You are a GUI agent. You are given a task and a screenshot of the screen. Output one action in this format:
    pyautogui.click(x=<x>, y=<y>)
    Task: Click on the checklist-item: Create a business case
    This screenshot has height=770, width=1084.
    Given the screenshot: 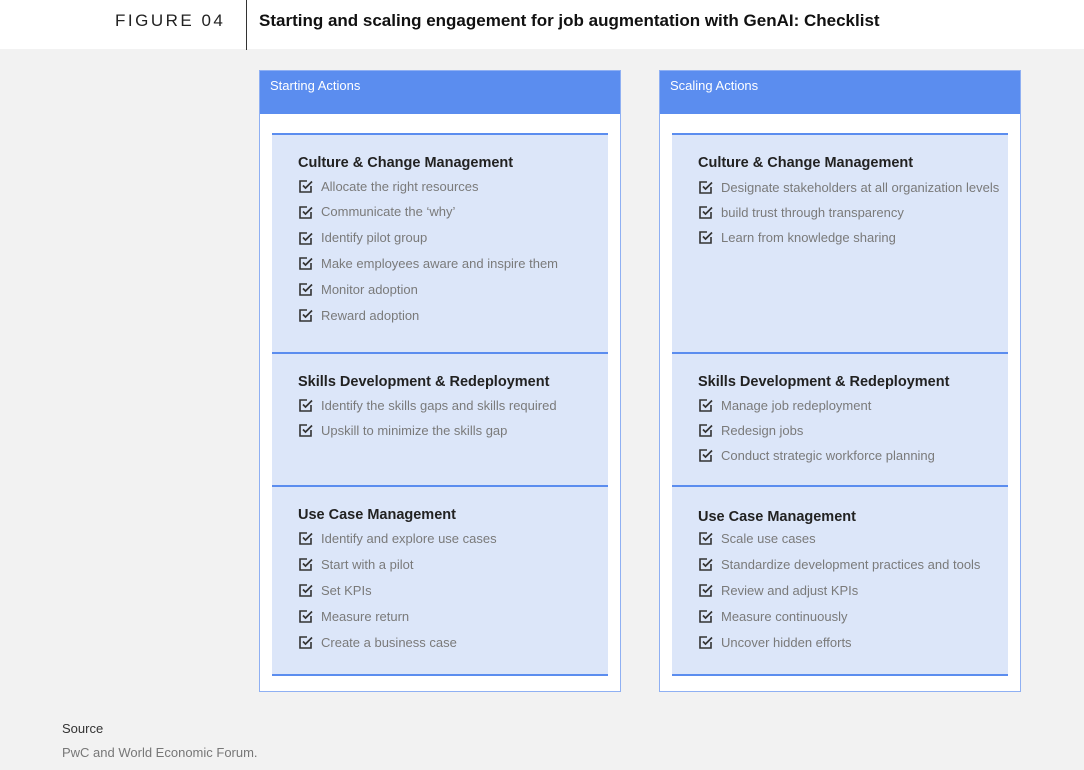 What is the action you would take?
    pyautogui.click(x=377, y=642)
    